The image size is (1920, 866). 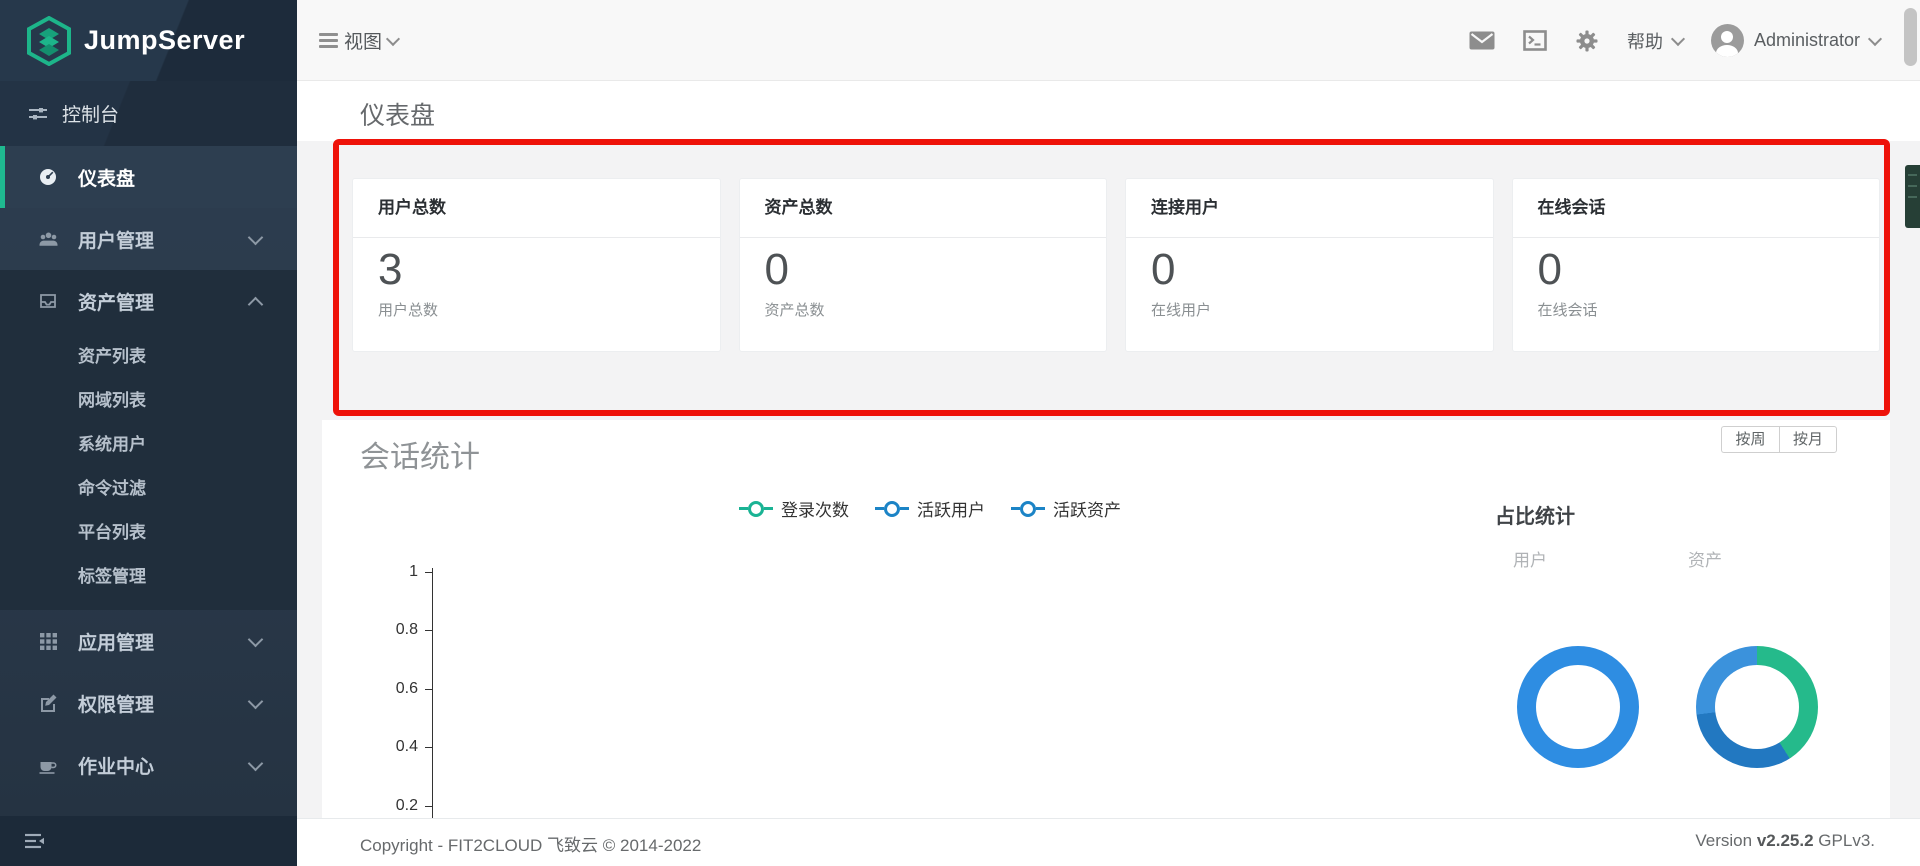 I want to click on donut-chart-users, so click(x=1578, y=707).